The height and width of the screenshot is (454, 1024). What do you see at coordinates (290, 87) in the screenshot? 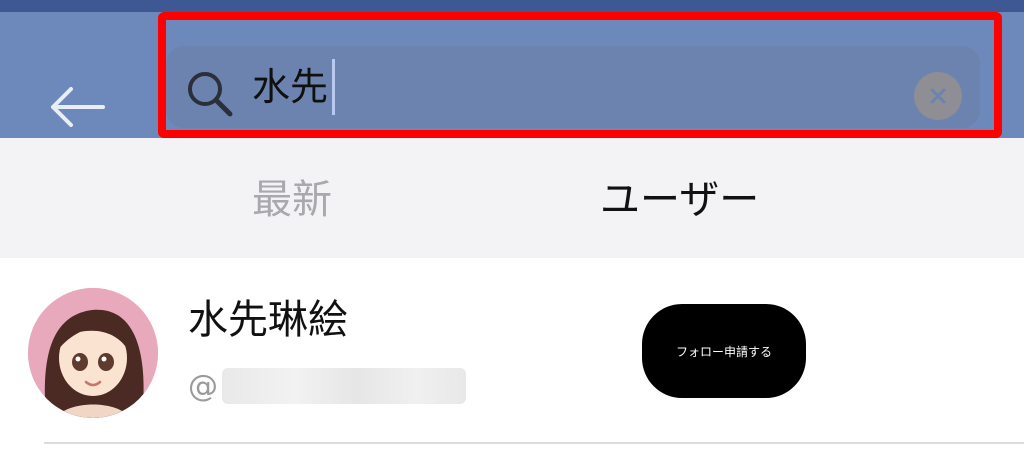
I see `search-query-text: 水先` at bounding box center [290, 87].